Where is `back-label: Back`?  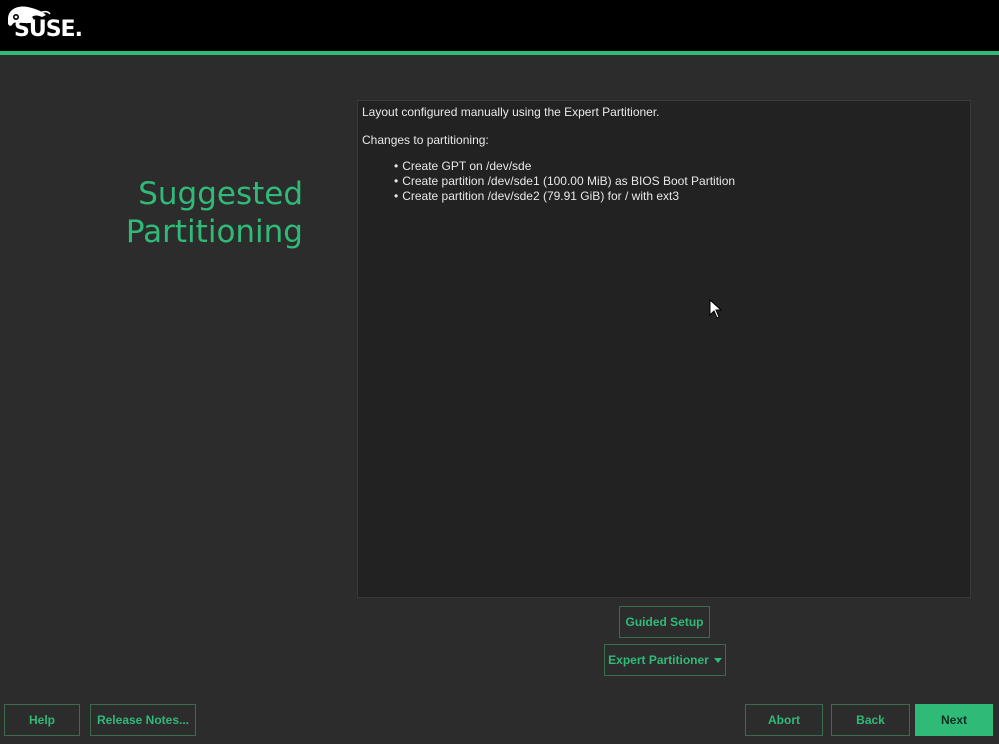 back-label: Back is located at coordinates (870, 720).